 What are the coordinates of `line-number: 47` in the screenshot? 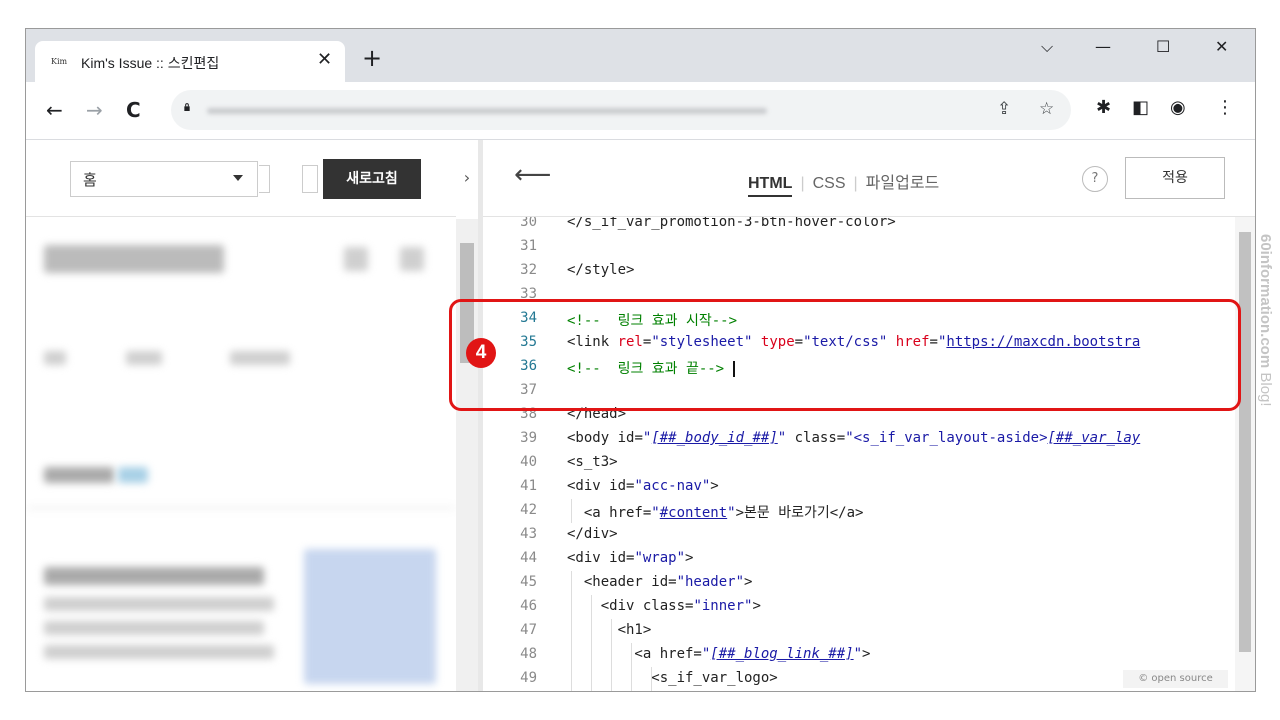 It's located at (528, 630).